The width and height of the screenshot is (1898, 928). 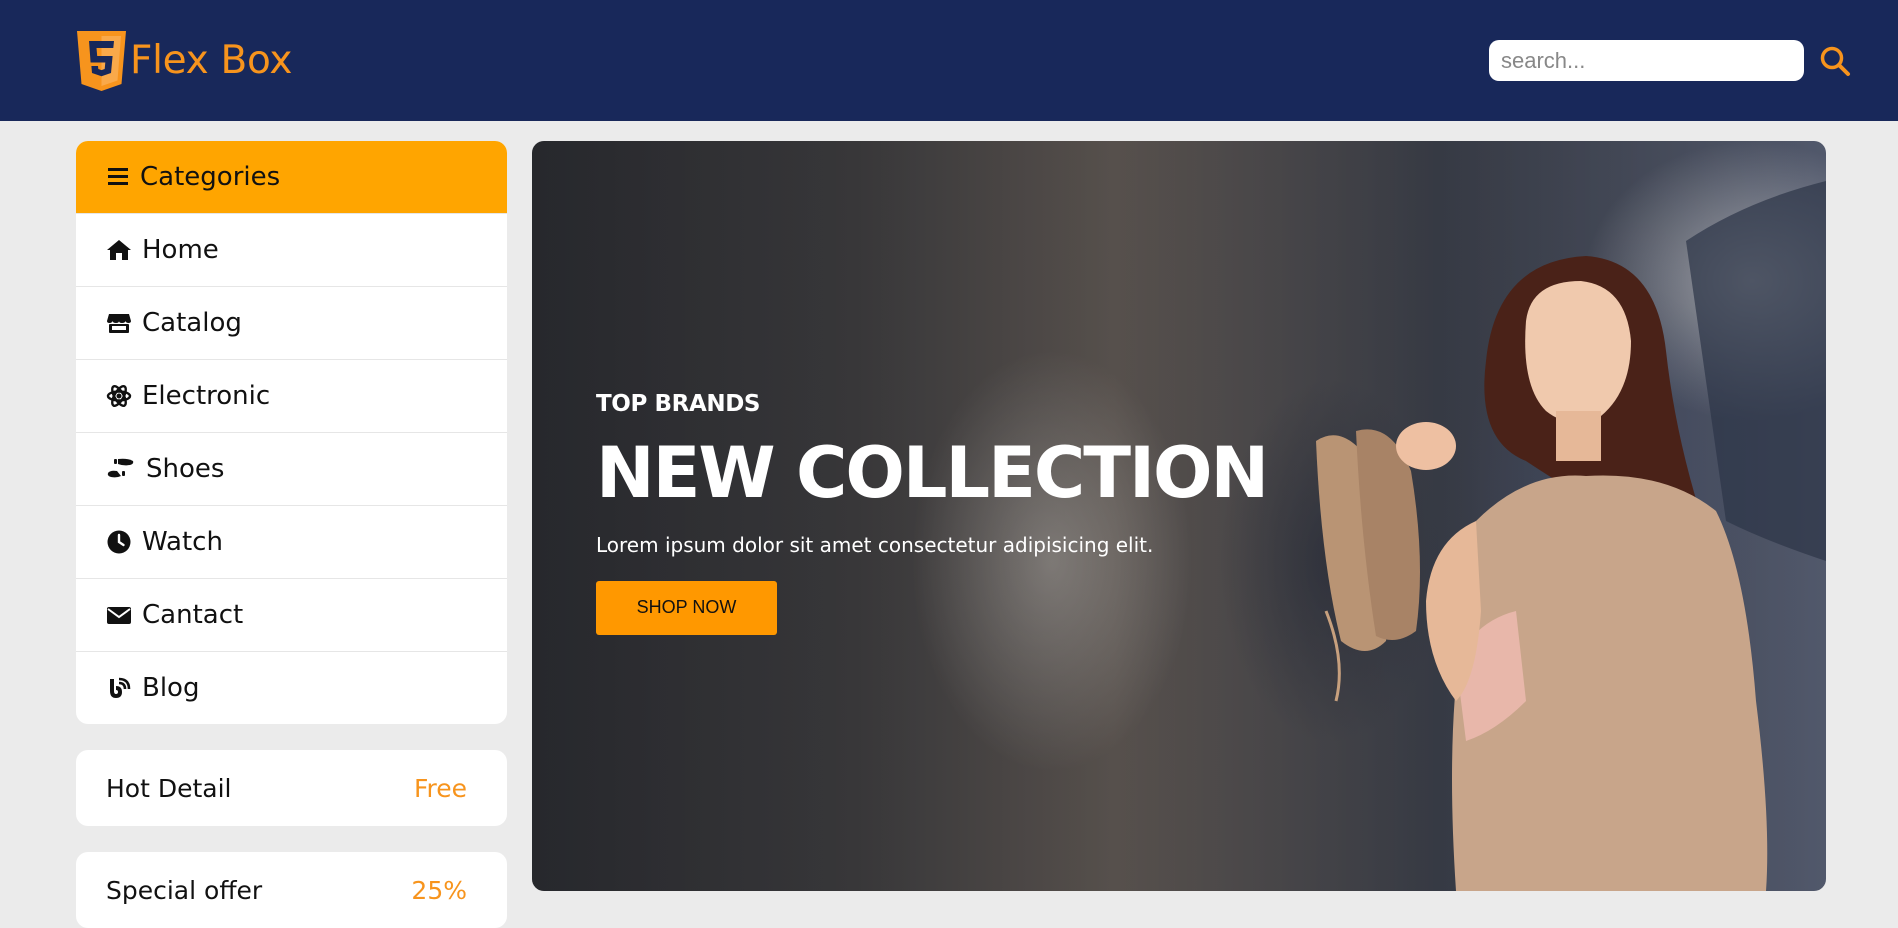 I want to click on sidebar-item-shoes: Shoes, so click(x=291, y=468).